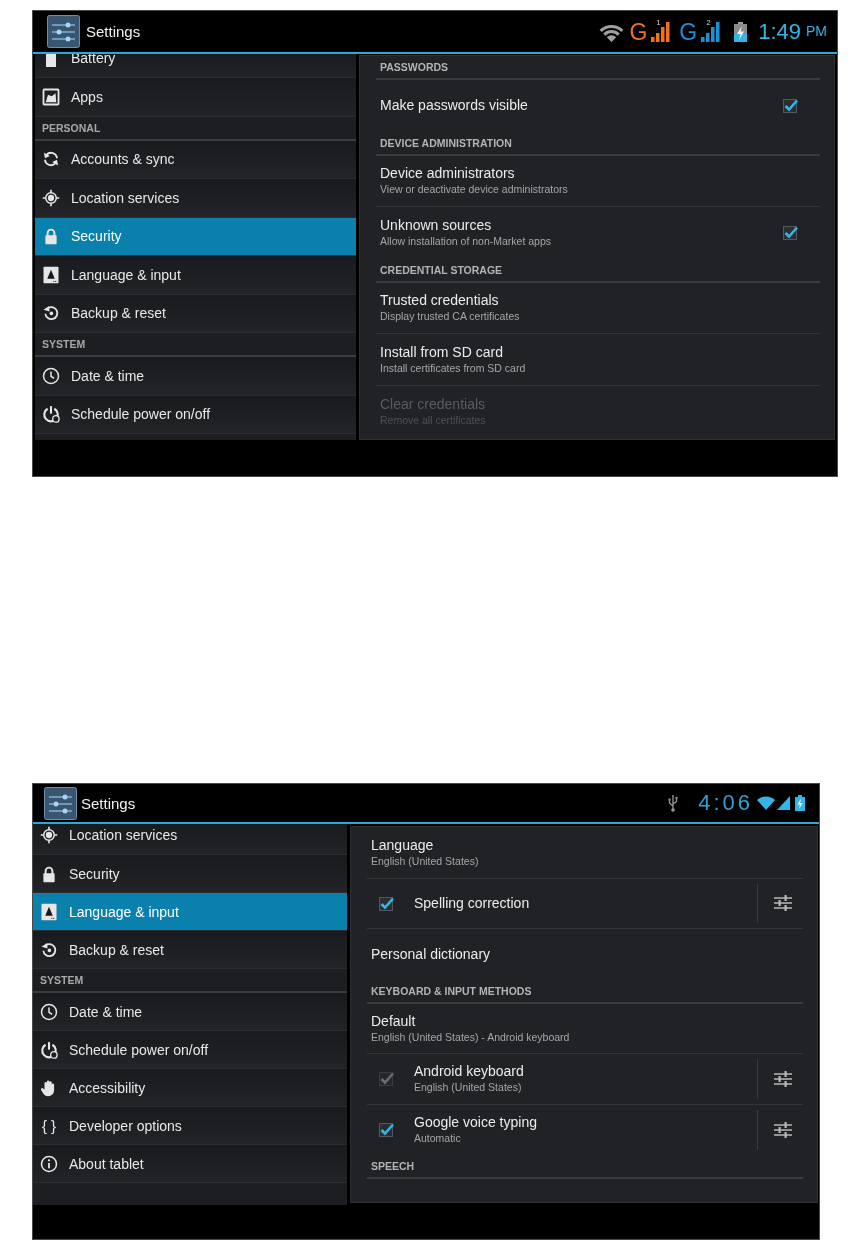 The width and height of the screenshot is (851, 1247). I want to click on clock-meridiem: PM, so click(816, 30).